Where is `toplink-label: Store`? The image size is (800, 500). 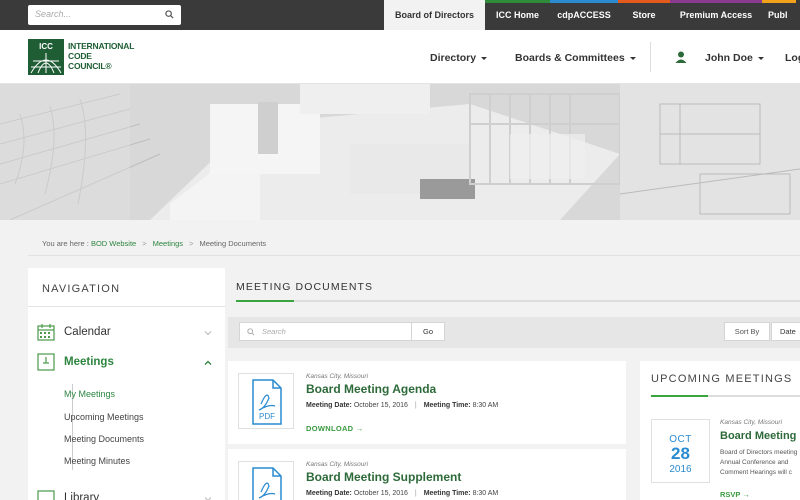 toplink-label: Store is located at coordinates (644, 15).